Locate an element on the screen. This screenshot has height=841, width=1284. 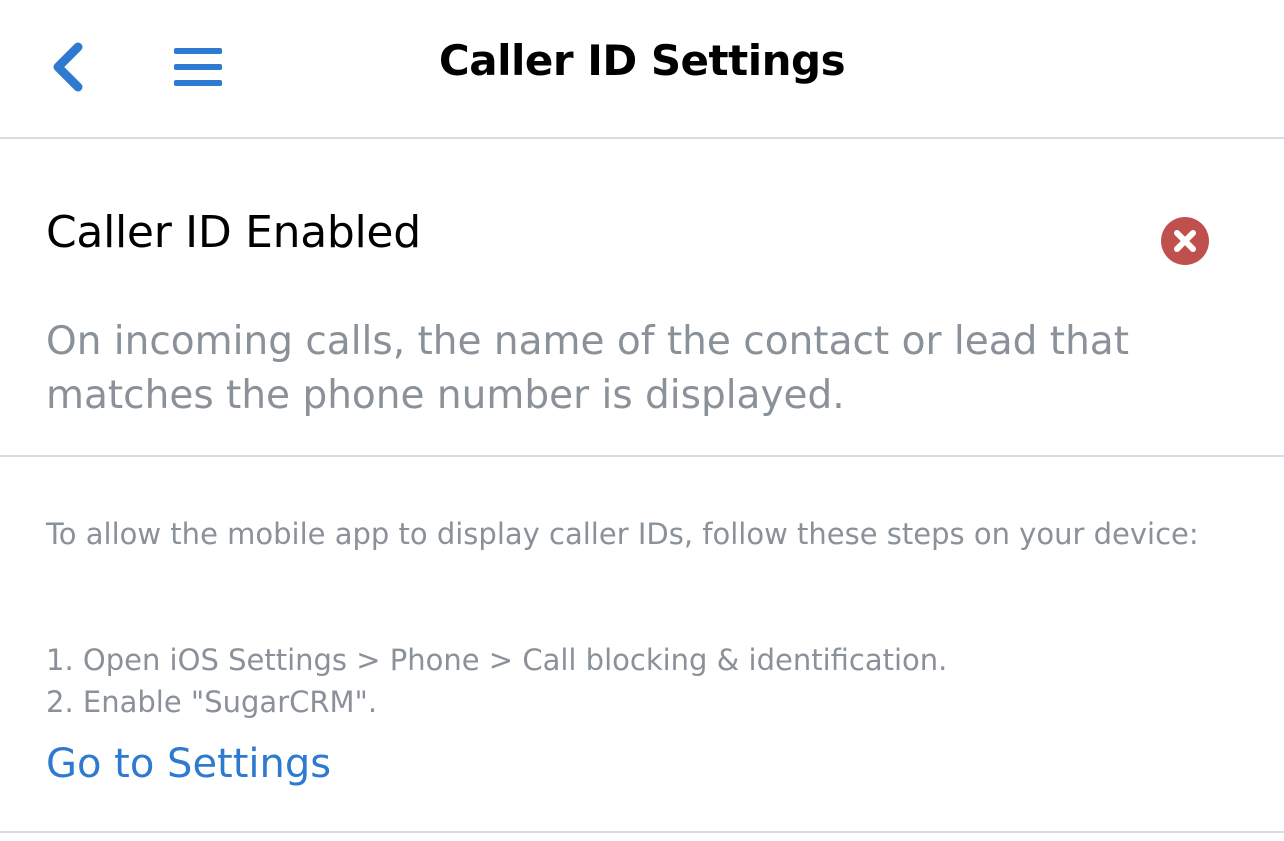
go-to-settings-link: Go to Settings is located at coordinates (188, 764).